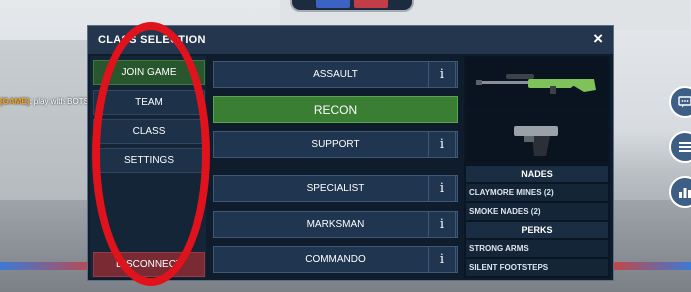  I want to click on settings-button: SETTINGS, so click(149, 160).